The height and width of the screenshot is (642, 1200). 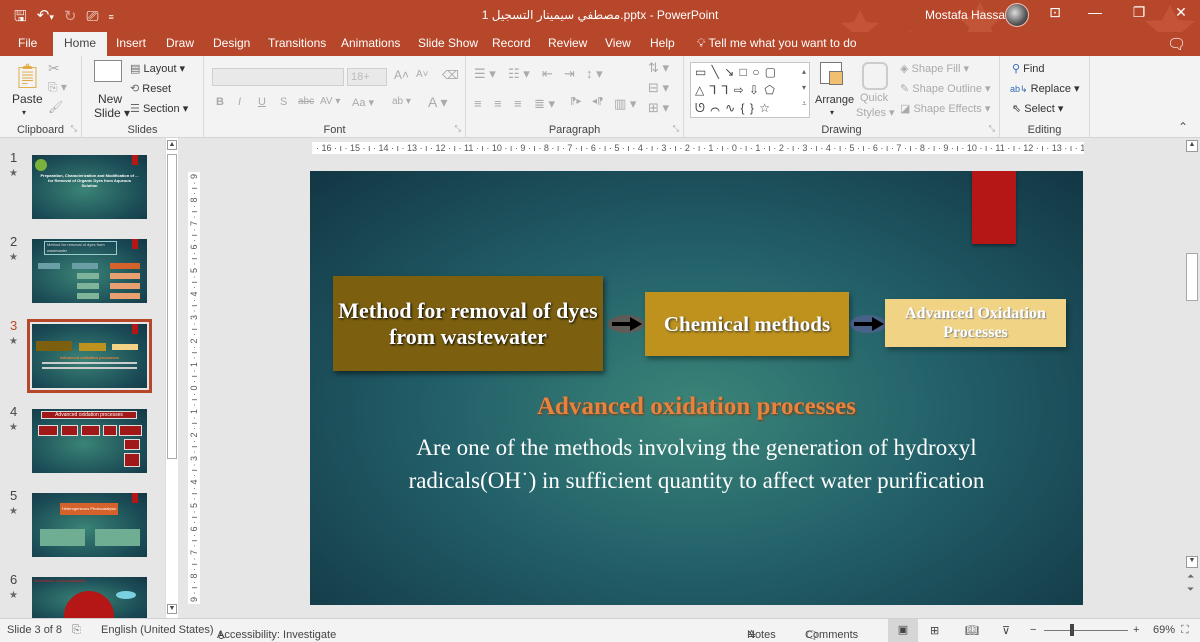 What do you see at coordinates (662, 44) in the screenshot?
I see `tab-help: Help` at bounding box center [662, 44].